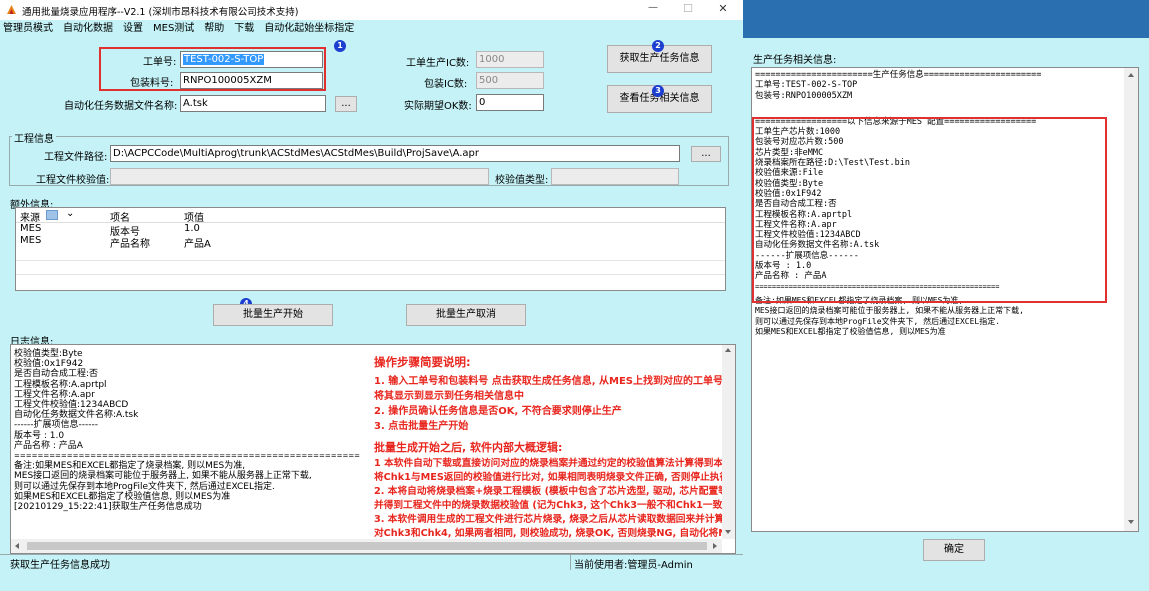  I want to click on annotation-line: 3. 点击批量生产开始, so click(421, 426).